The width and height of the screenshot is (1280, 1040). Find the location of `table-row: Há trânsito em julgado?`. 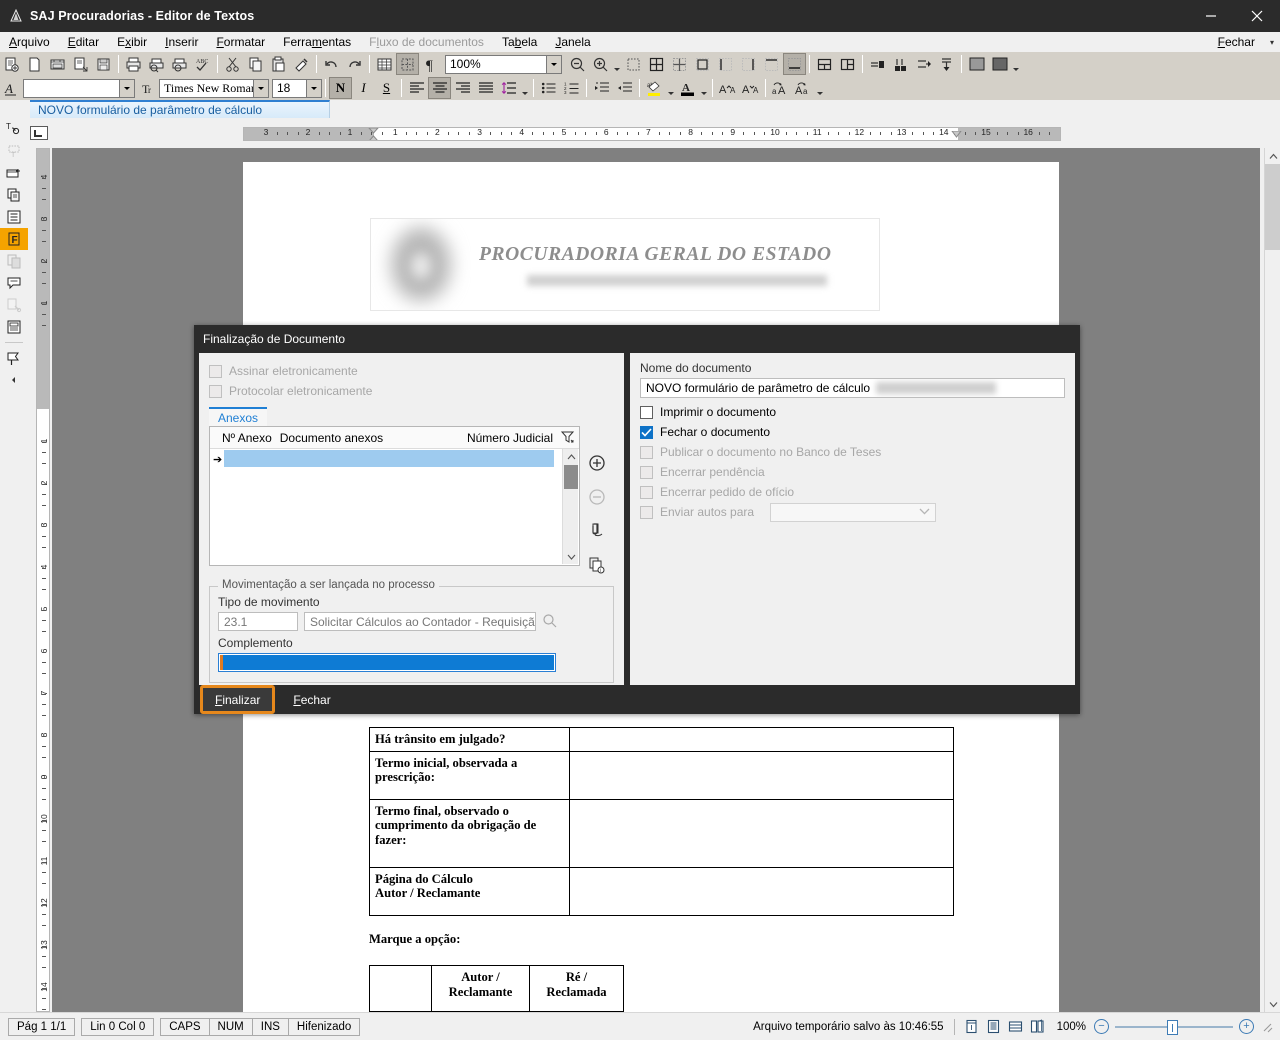

table-row: Há trânsito em julgado? is located at coordinates (661, 739).